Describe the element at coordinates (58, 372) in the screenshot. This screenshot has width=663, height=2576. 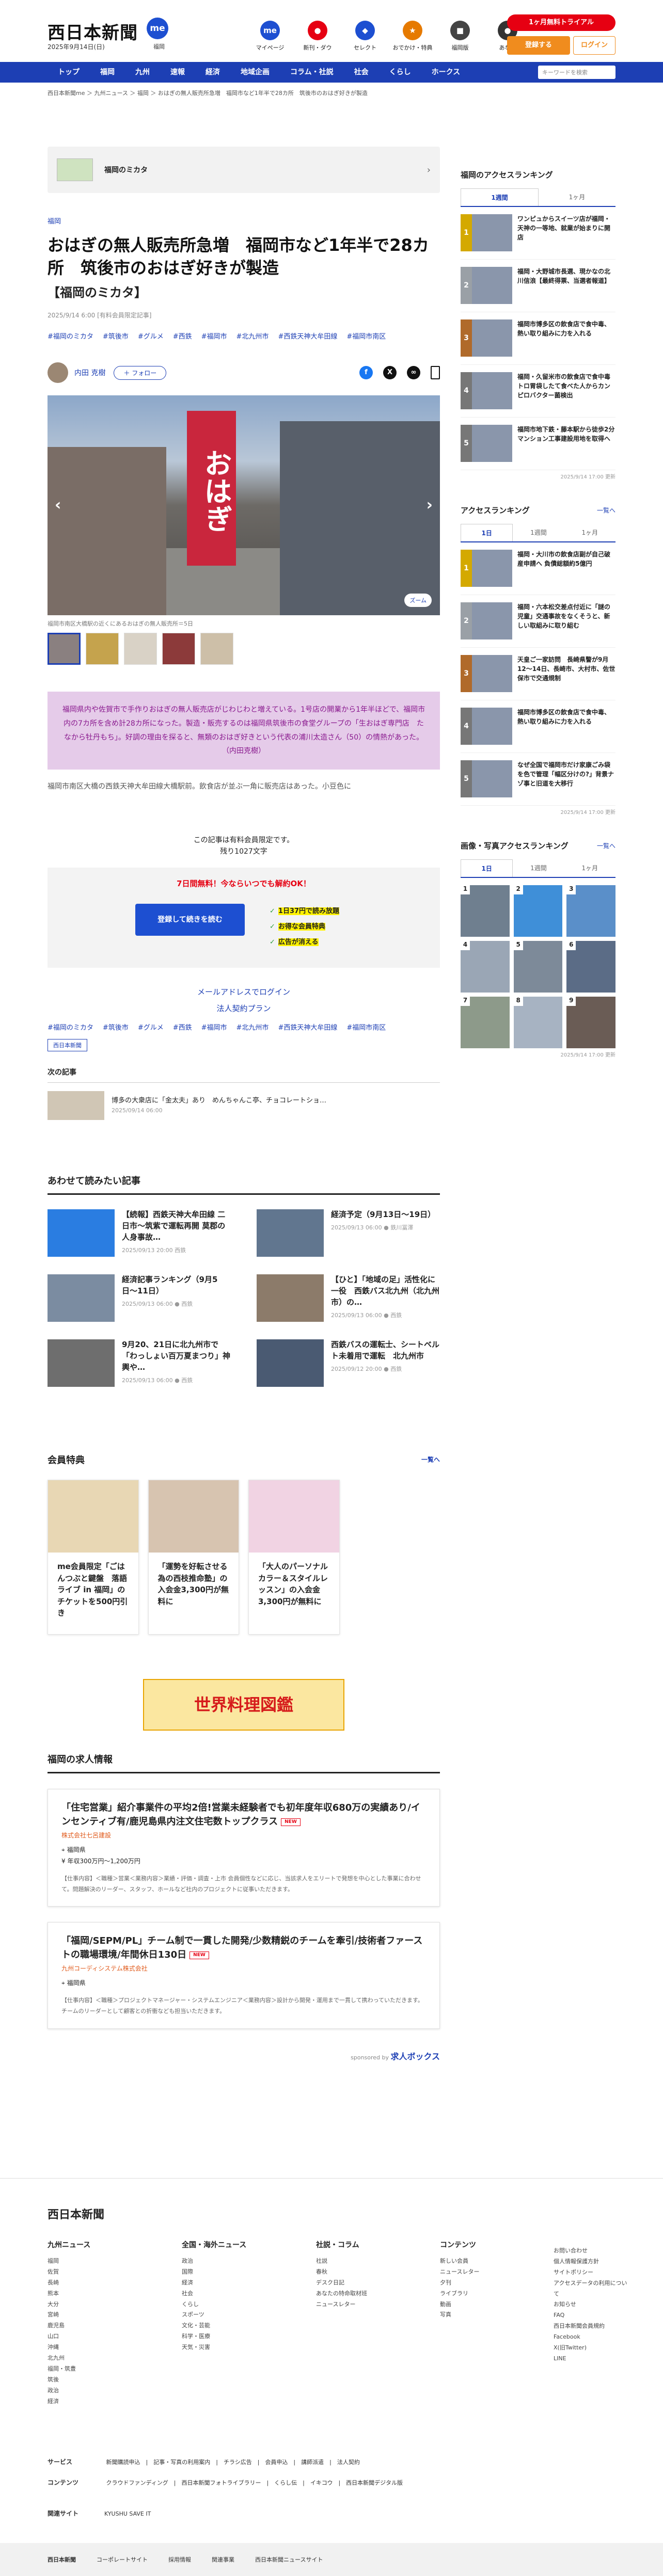
I see `author-avatar` at that location.